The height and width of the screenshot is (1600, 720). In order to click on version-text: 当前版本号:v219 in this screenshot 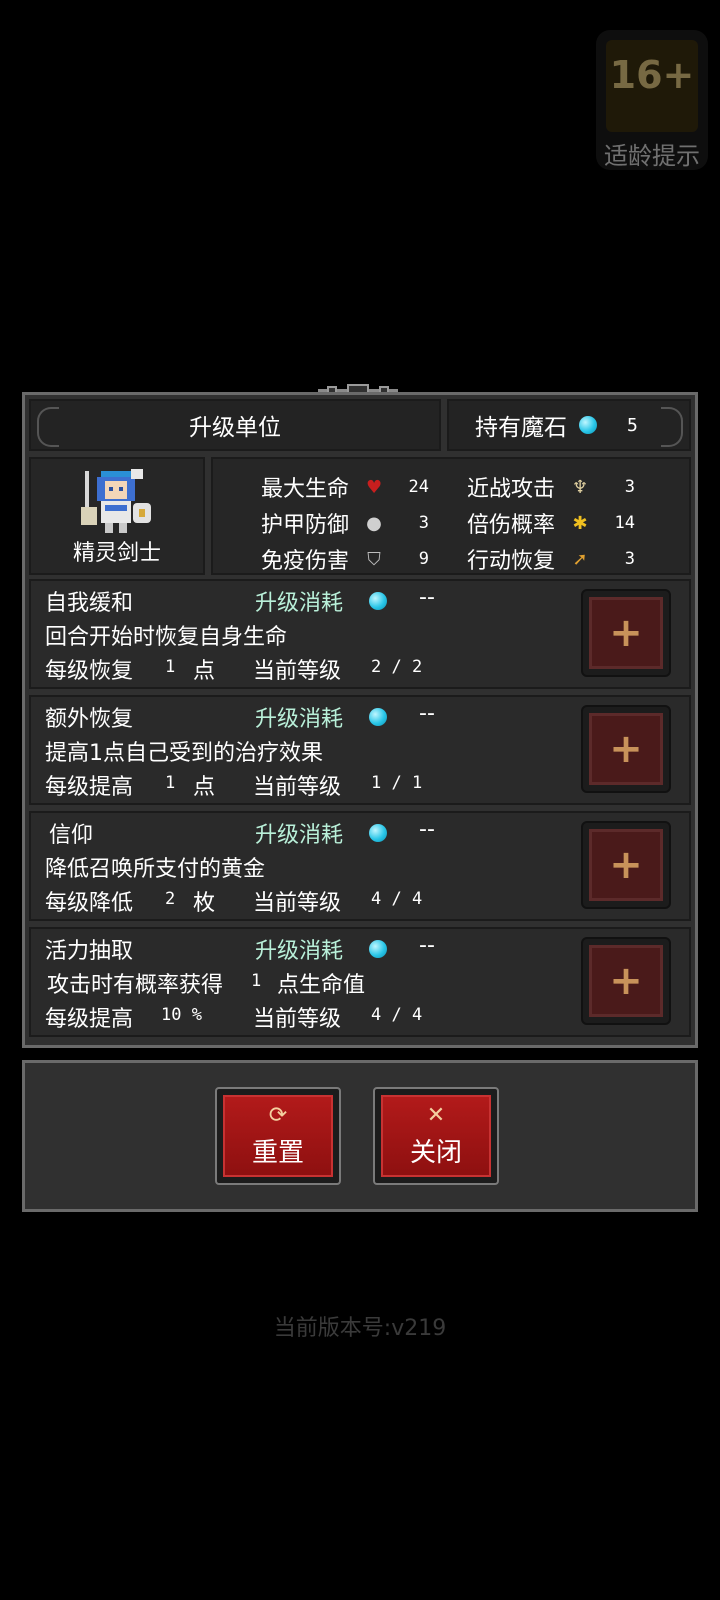, I will do `click(360, 1328)`.